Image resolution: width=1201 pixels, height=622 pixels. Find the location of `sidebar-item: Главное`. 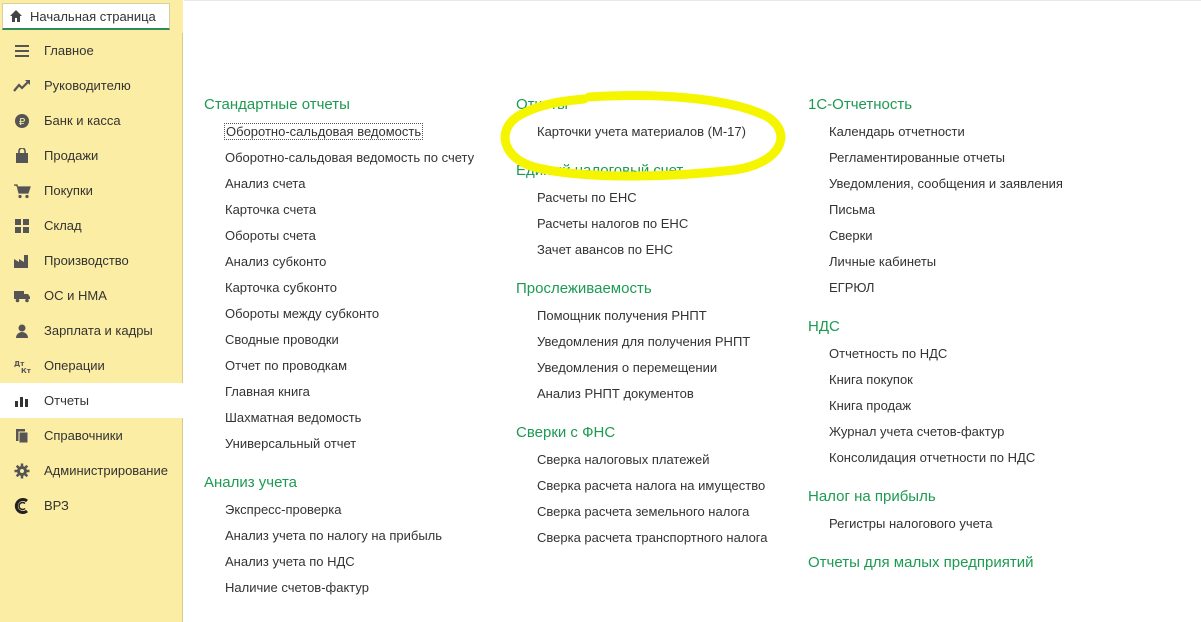

sidebar-item: Главное is located at coordinates (91, 50).